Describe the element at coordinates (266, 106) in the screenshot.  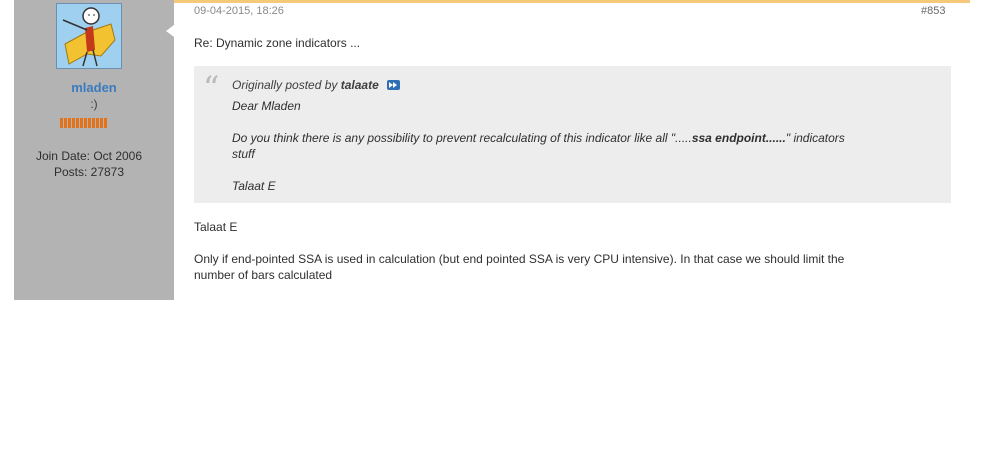
I see `quote-greeting: Dear Mladen` at that location.